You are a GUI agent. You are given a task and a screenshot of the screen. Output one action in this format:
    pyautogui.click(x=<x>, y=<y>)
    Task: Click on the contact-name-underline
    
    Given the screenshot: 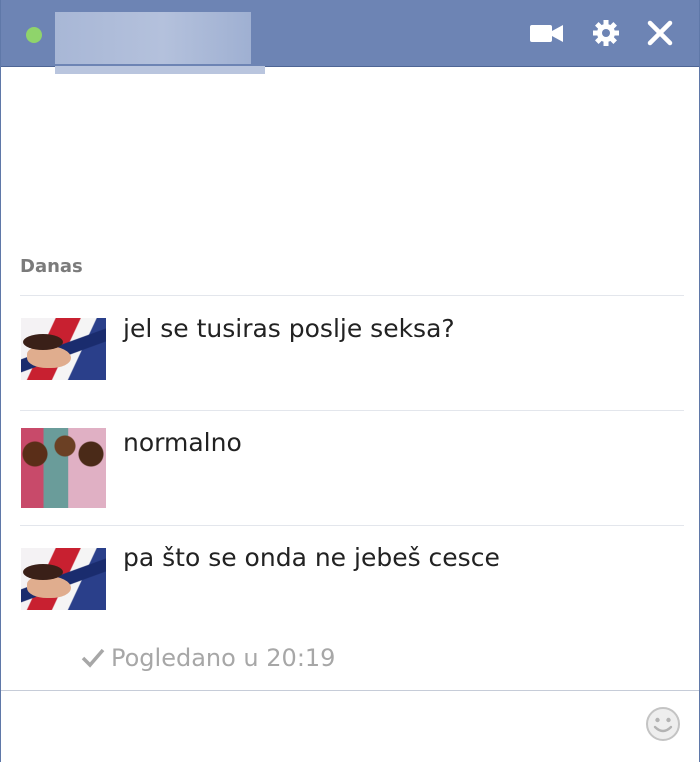 What is the action you would take?
    pyautogui.click(x=160, y=70)
    